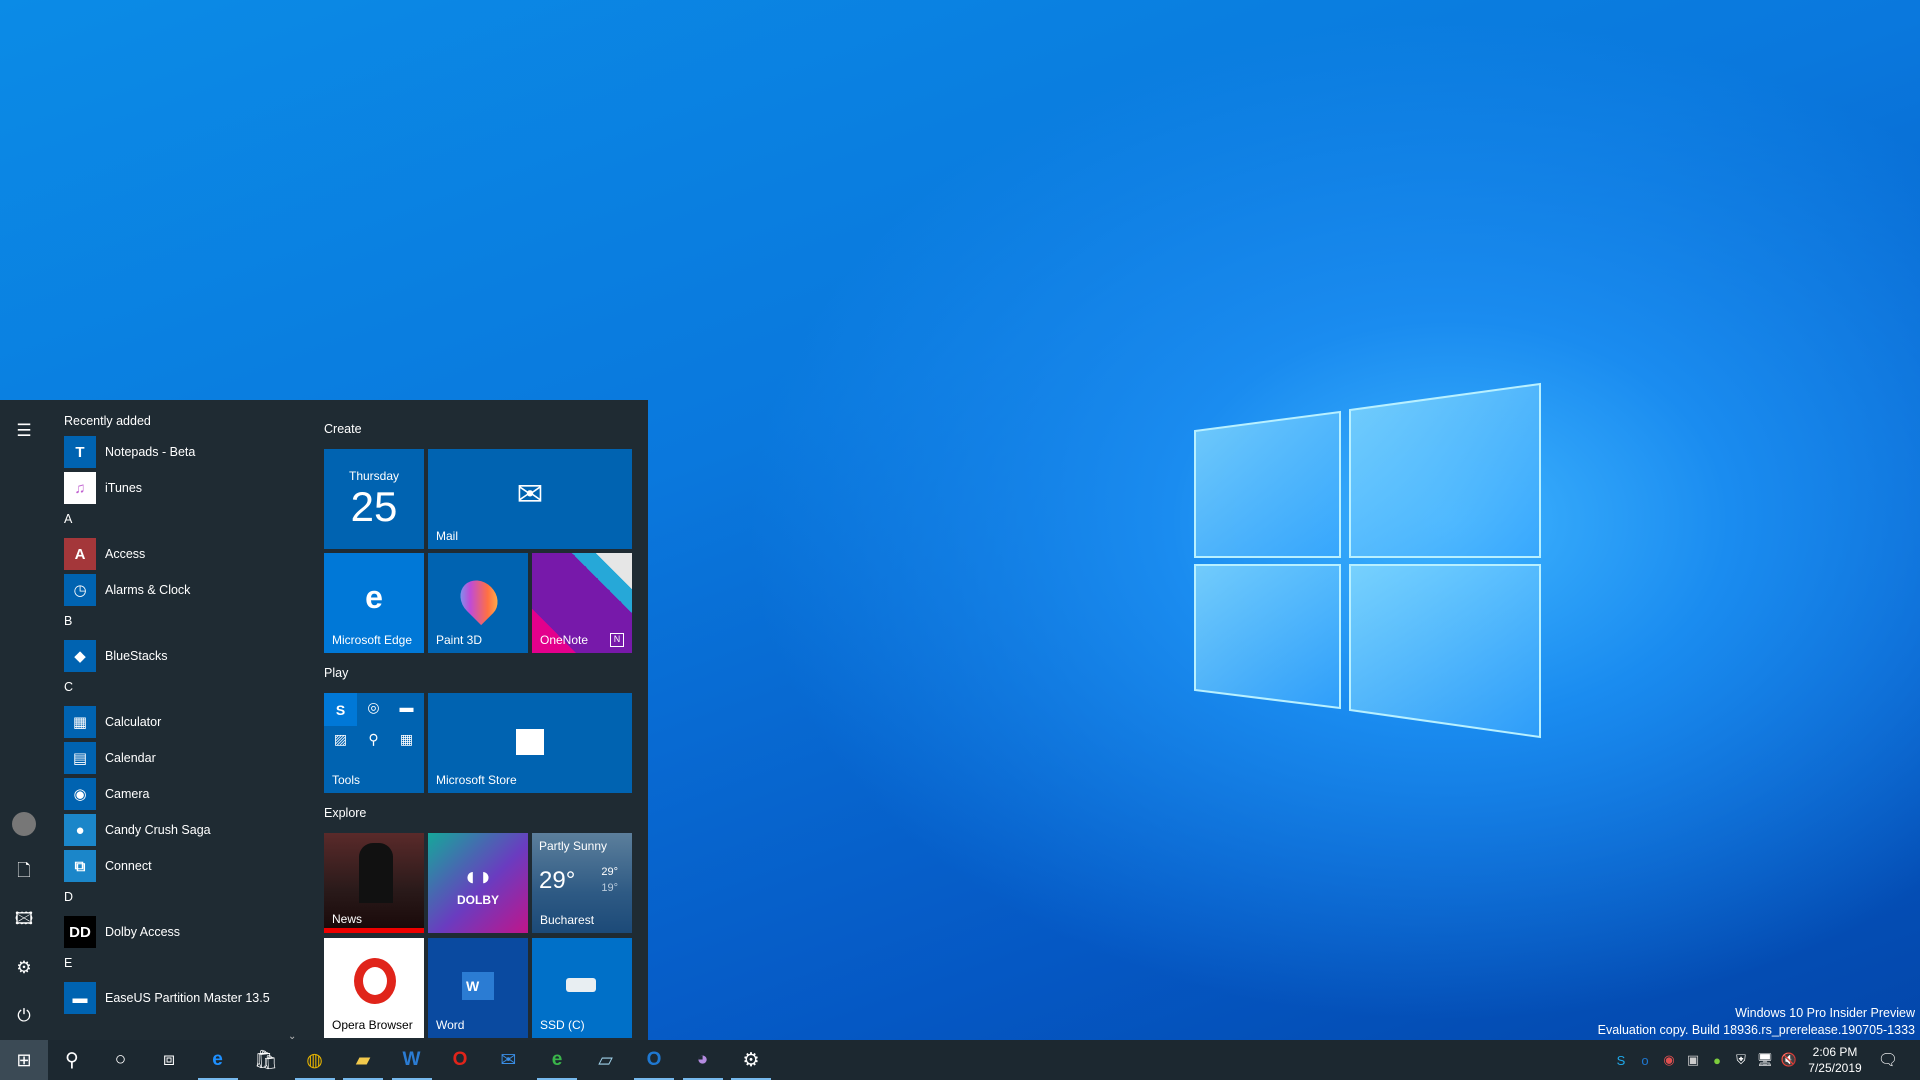  I want to click on store-icon, so click(530, 742).